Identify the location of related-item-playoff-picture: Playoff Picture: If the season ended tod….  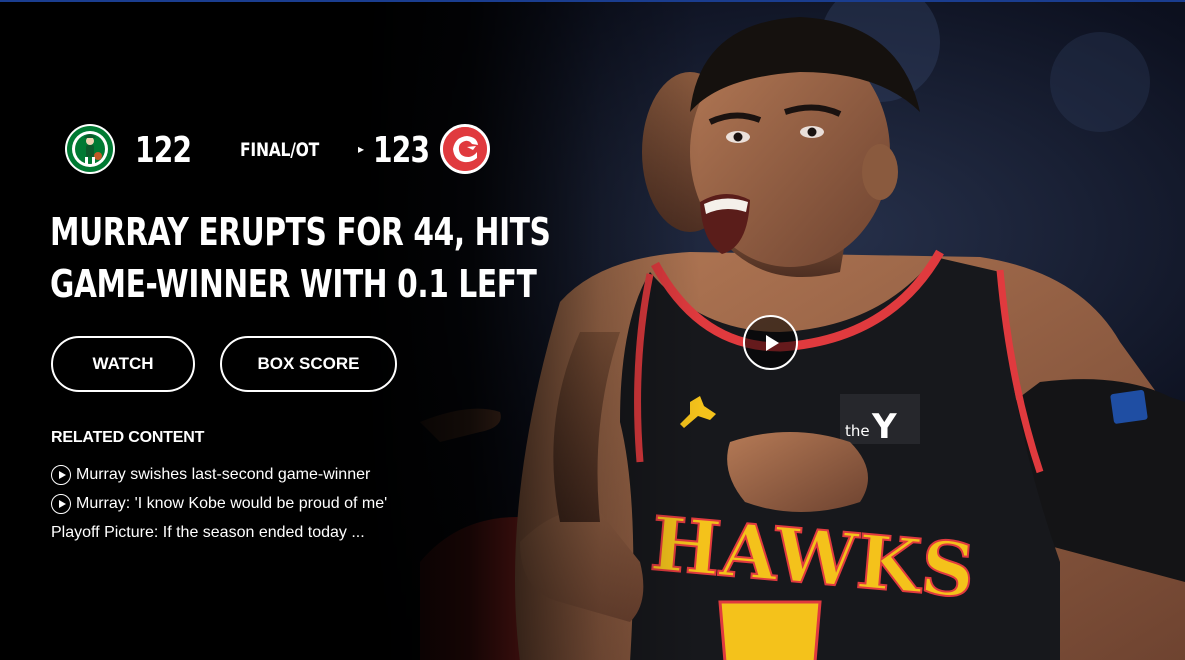
(219, 532).